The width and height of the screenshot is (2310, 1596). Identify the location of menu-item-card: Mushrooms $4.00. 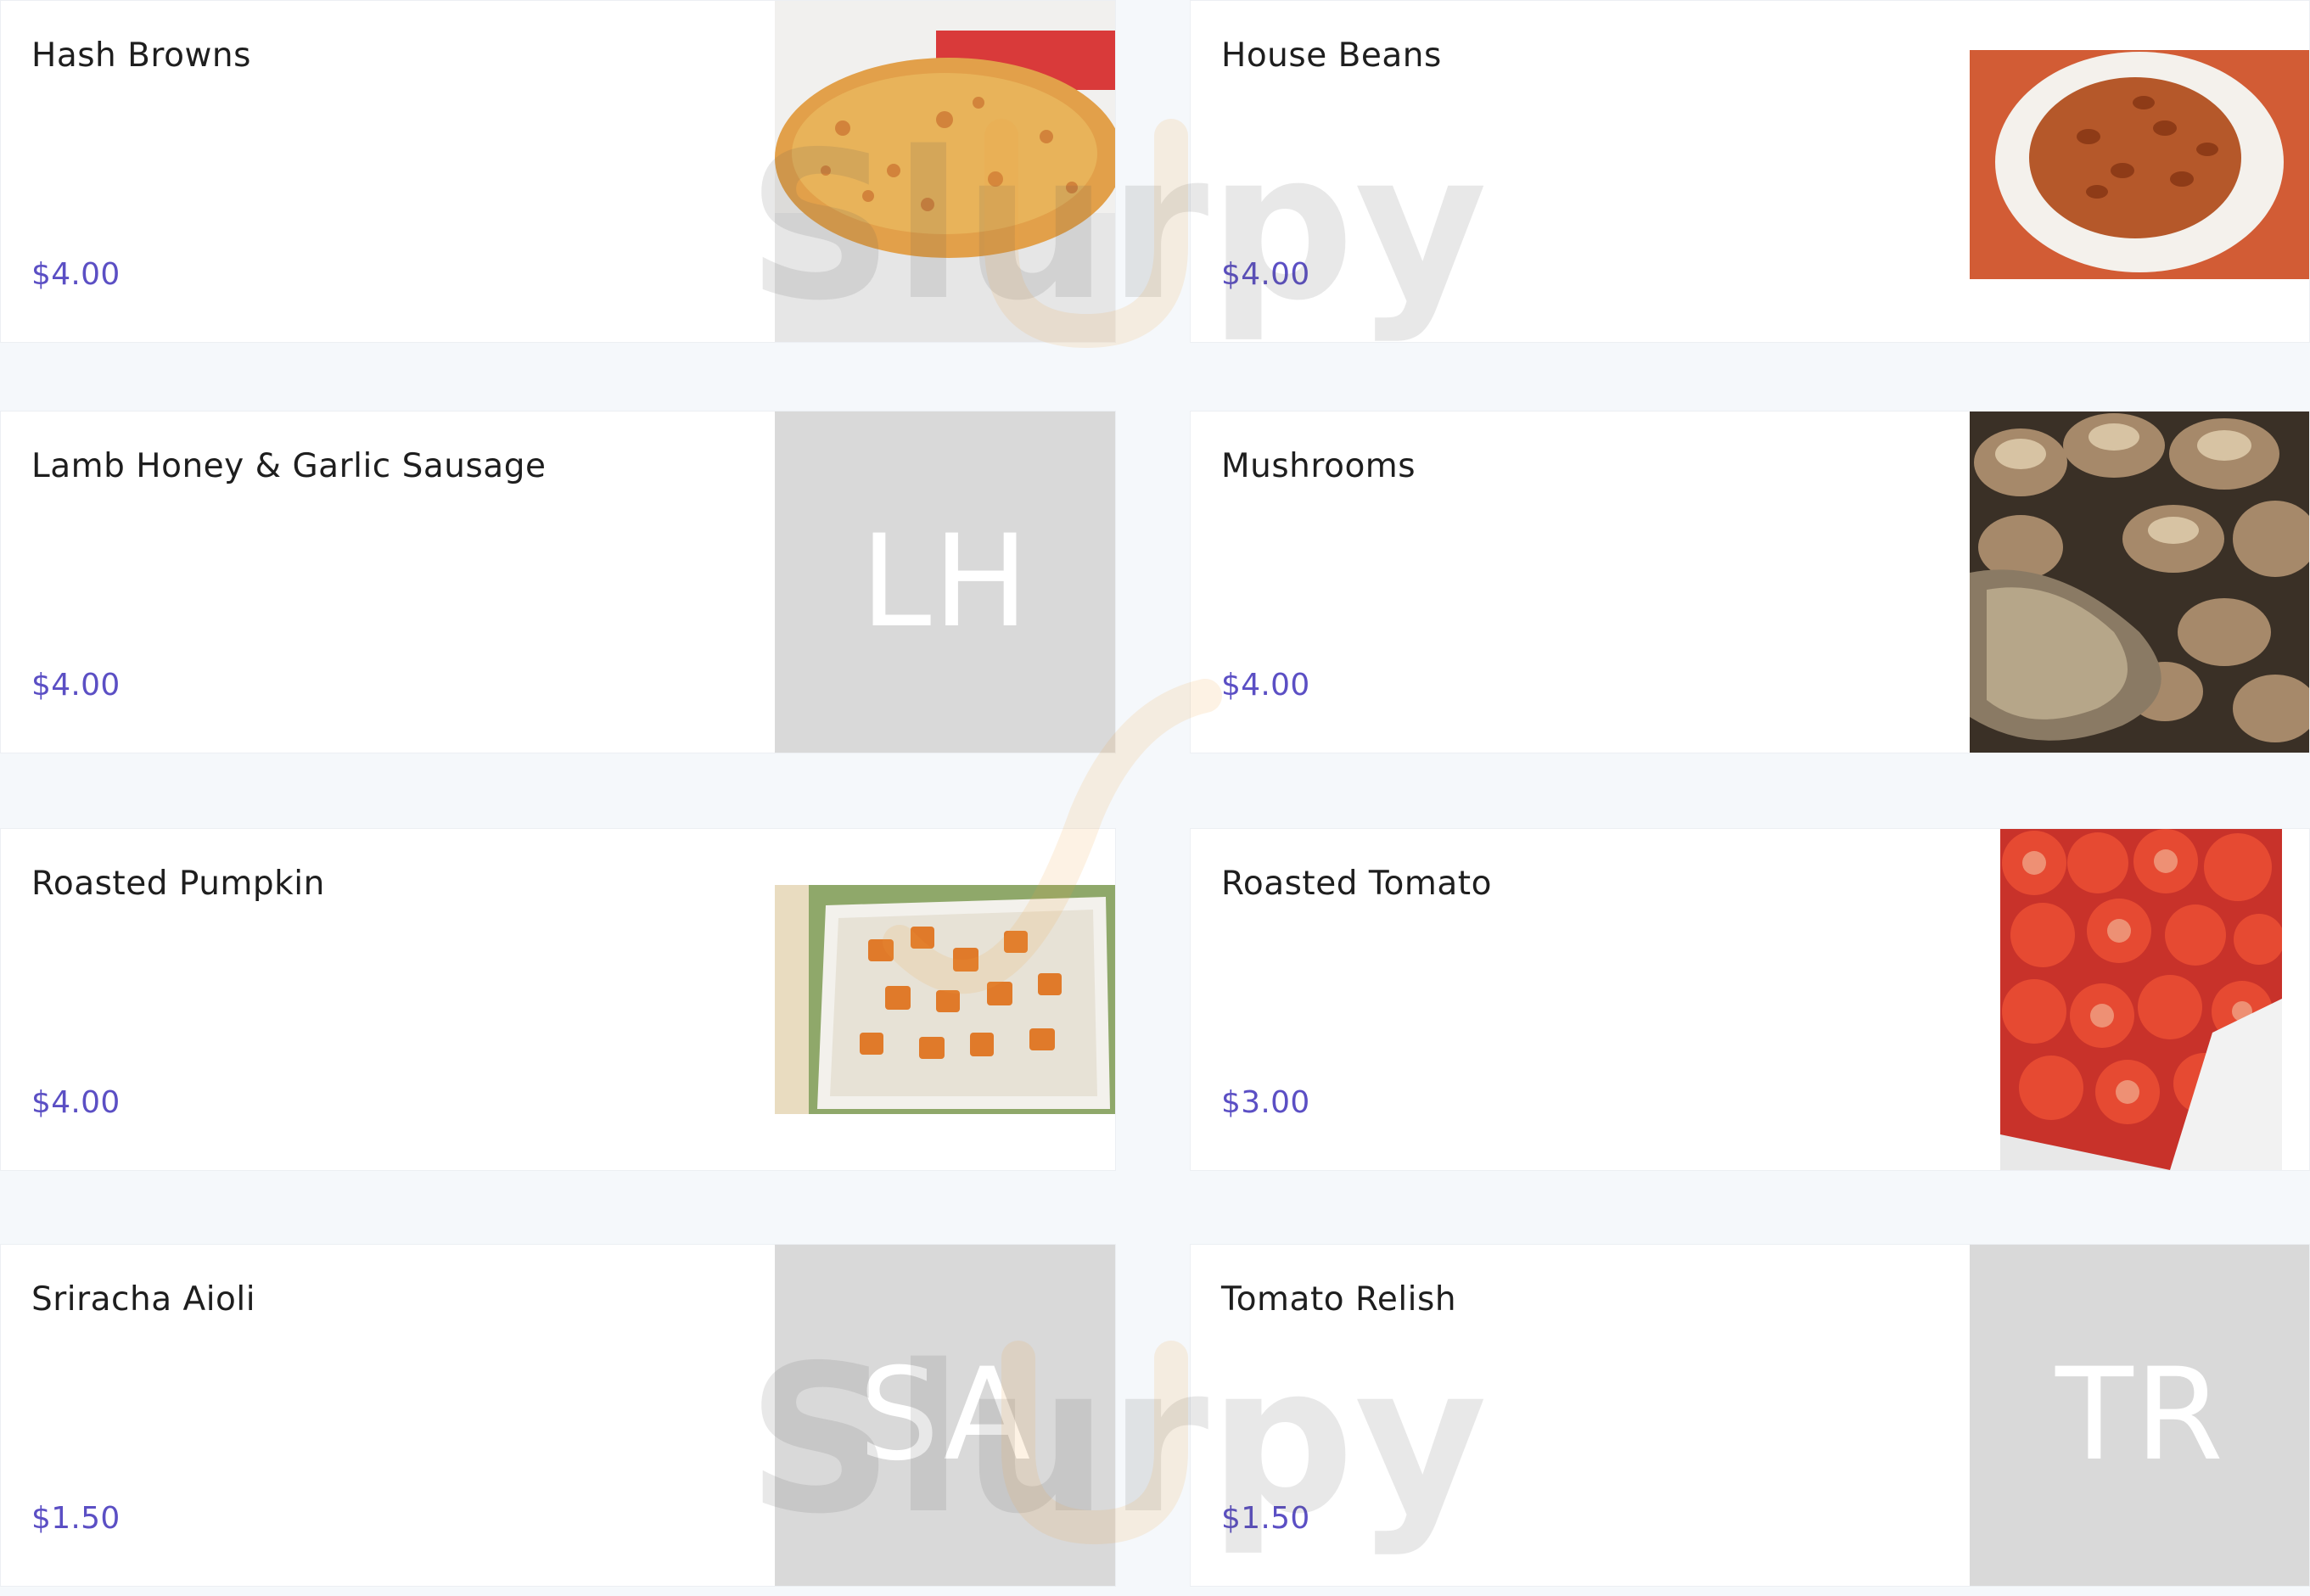
(1750, 582).